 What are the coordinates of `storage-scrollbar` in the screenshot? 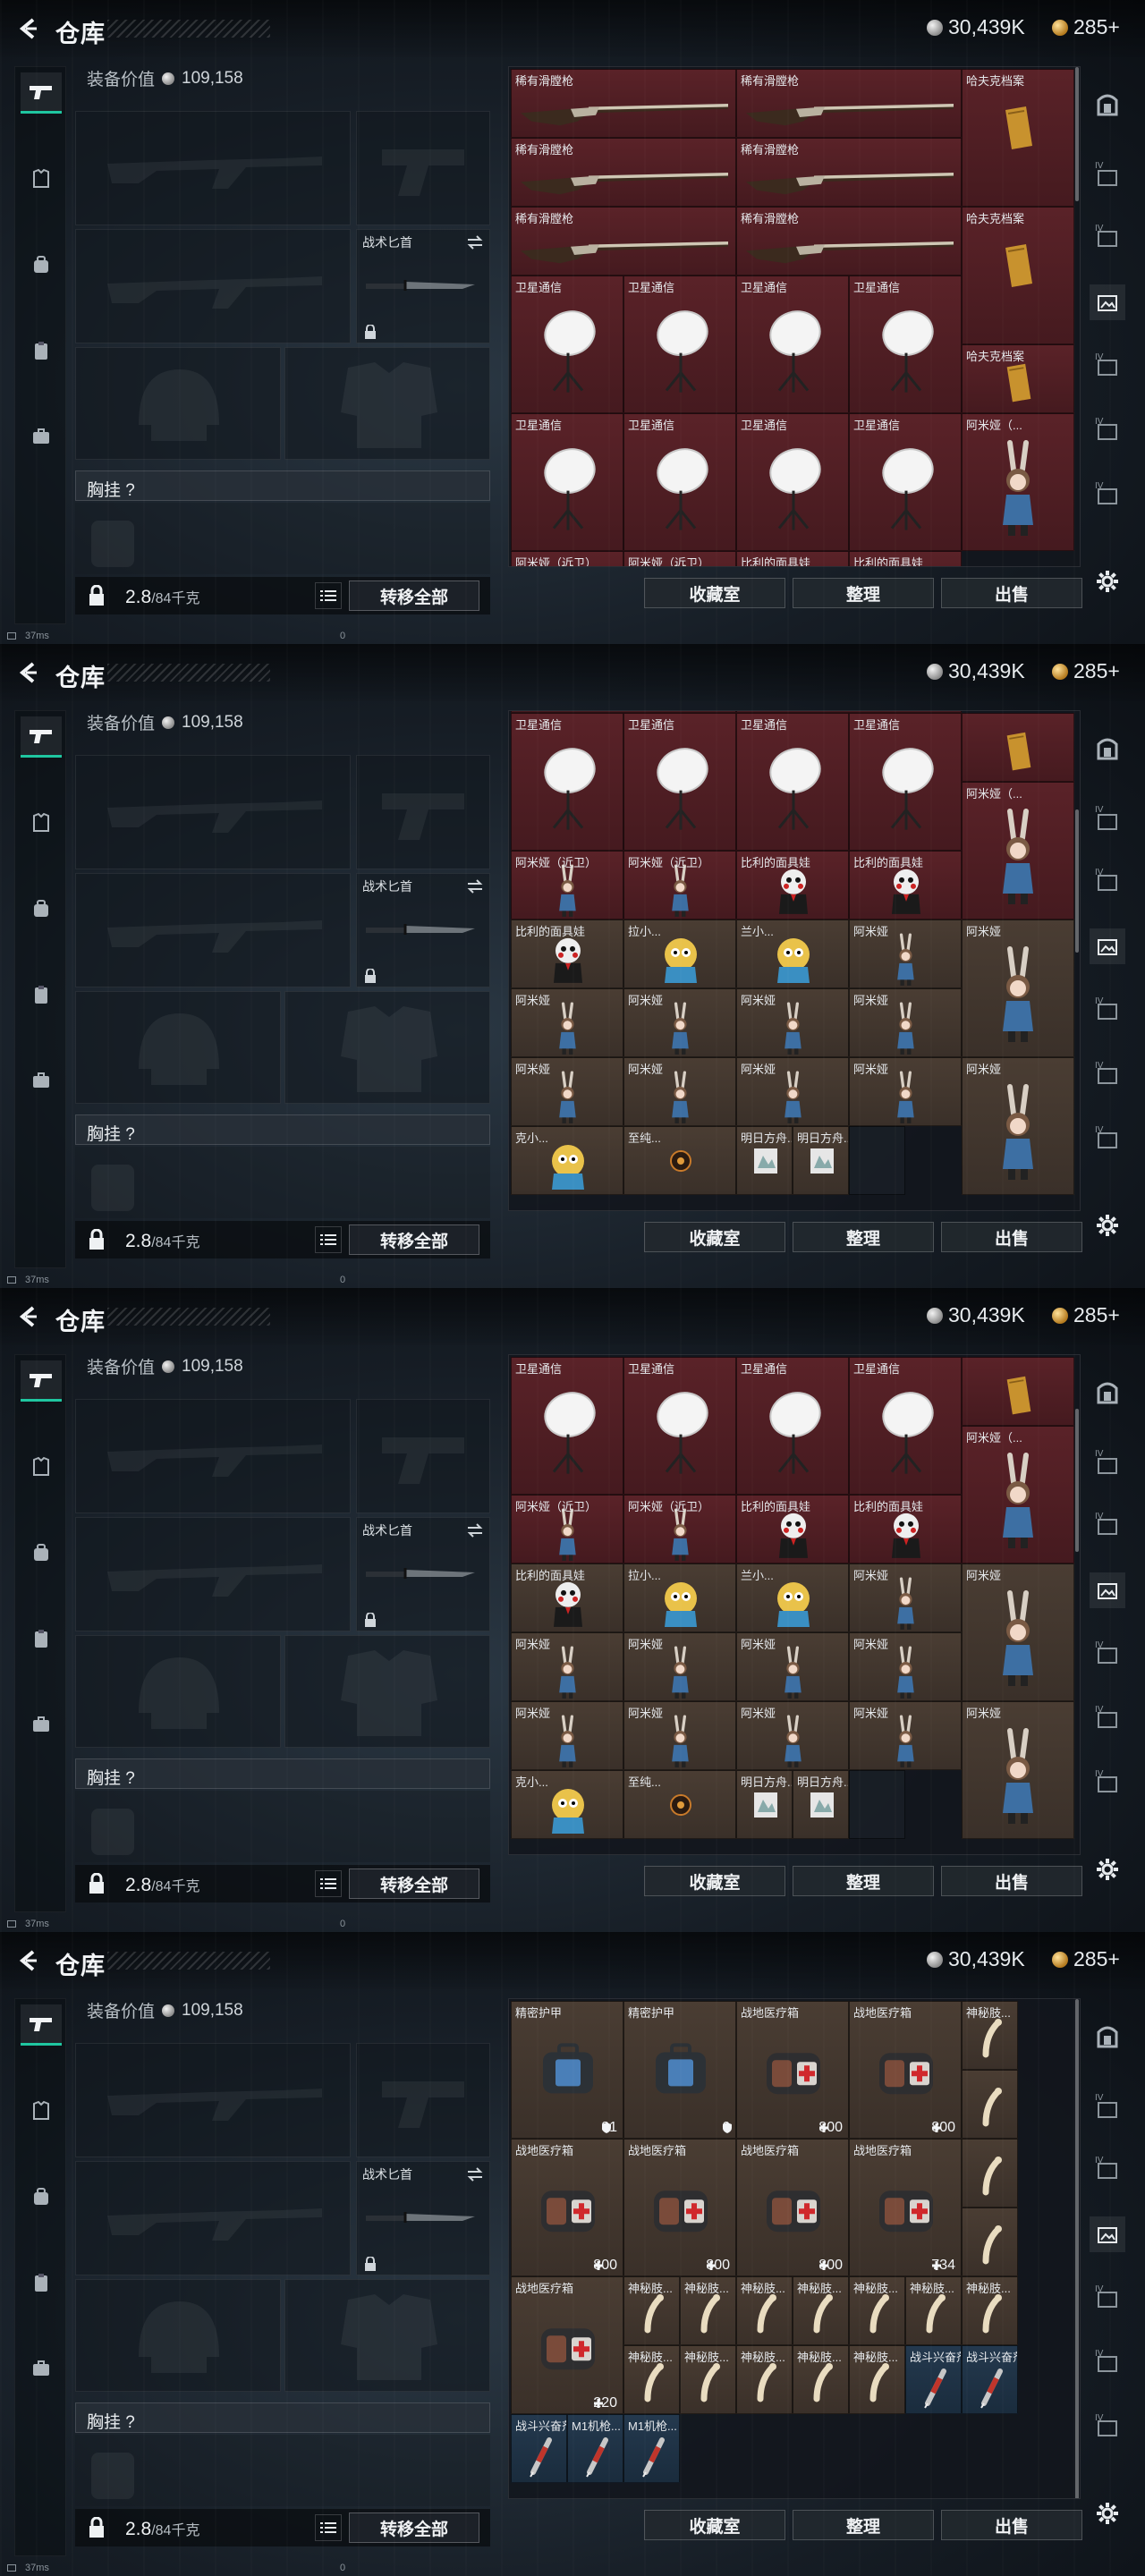 It's located at (1077, 134).